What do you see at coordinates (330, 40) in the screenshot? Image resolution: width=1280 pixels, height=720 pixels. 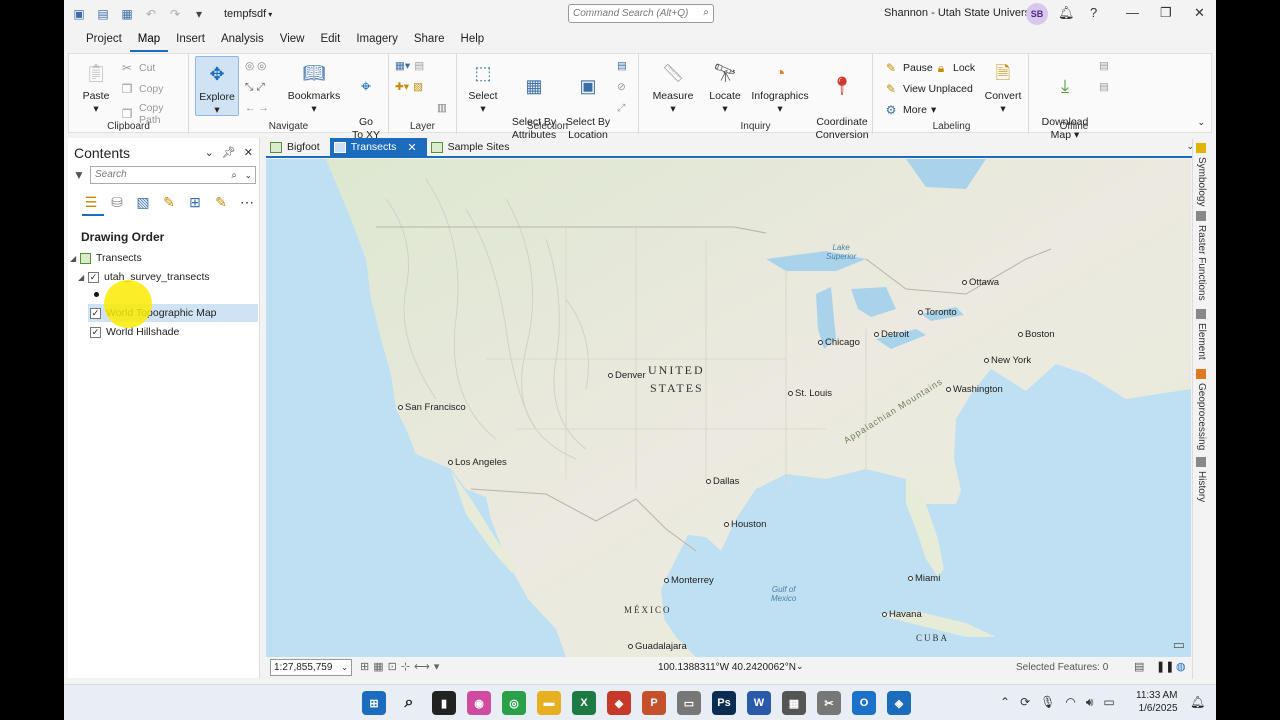 I see `tab-edit: Edit` at bounding box center [330, 40].